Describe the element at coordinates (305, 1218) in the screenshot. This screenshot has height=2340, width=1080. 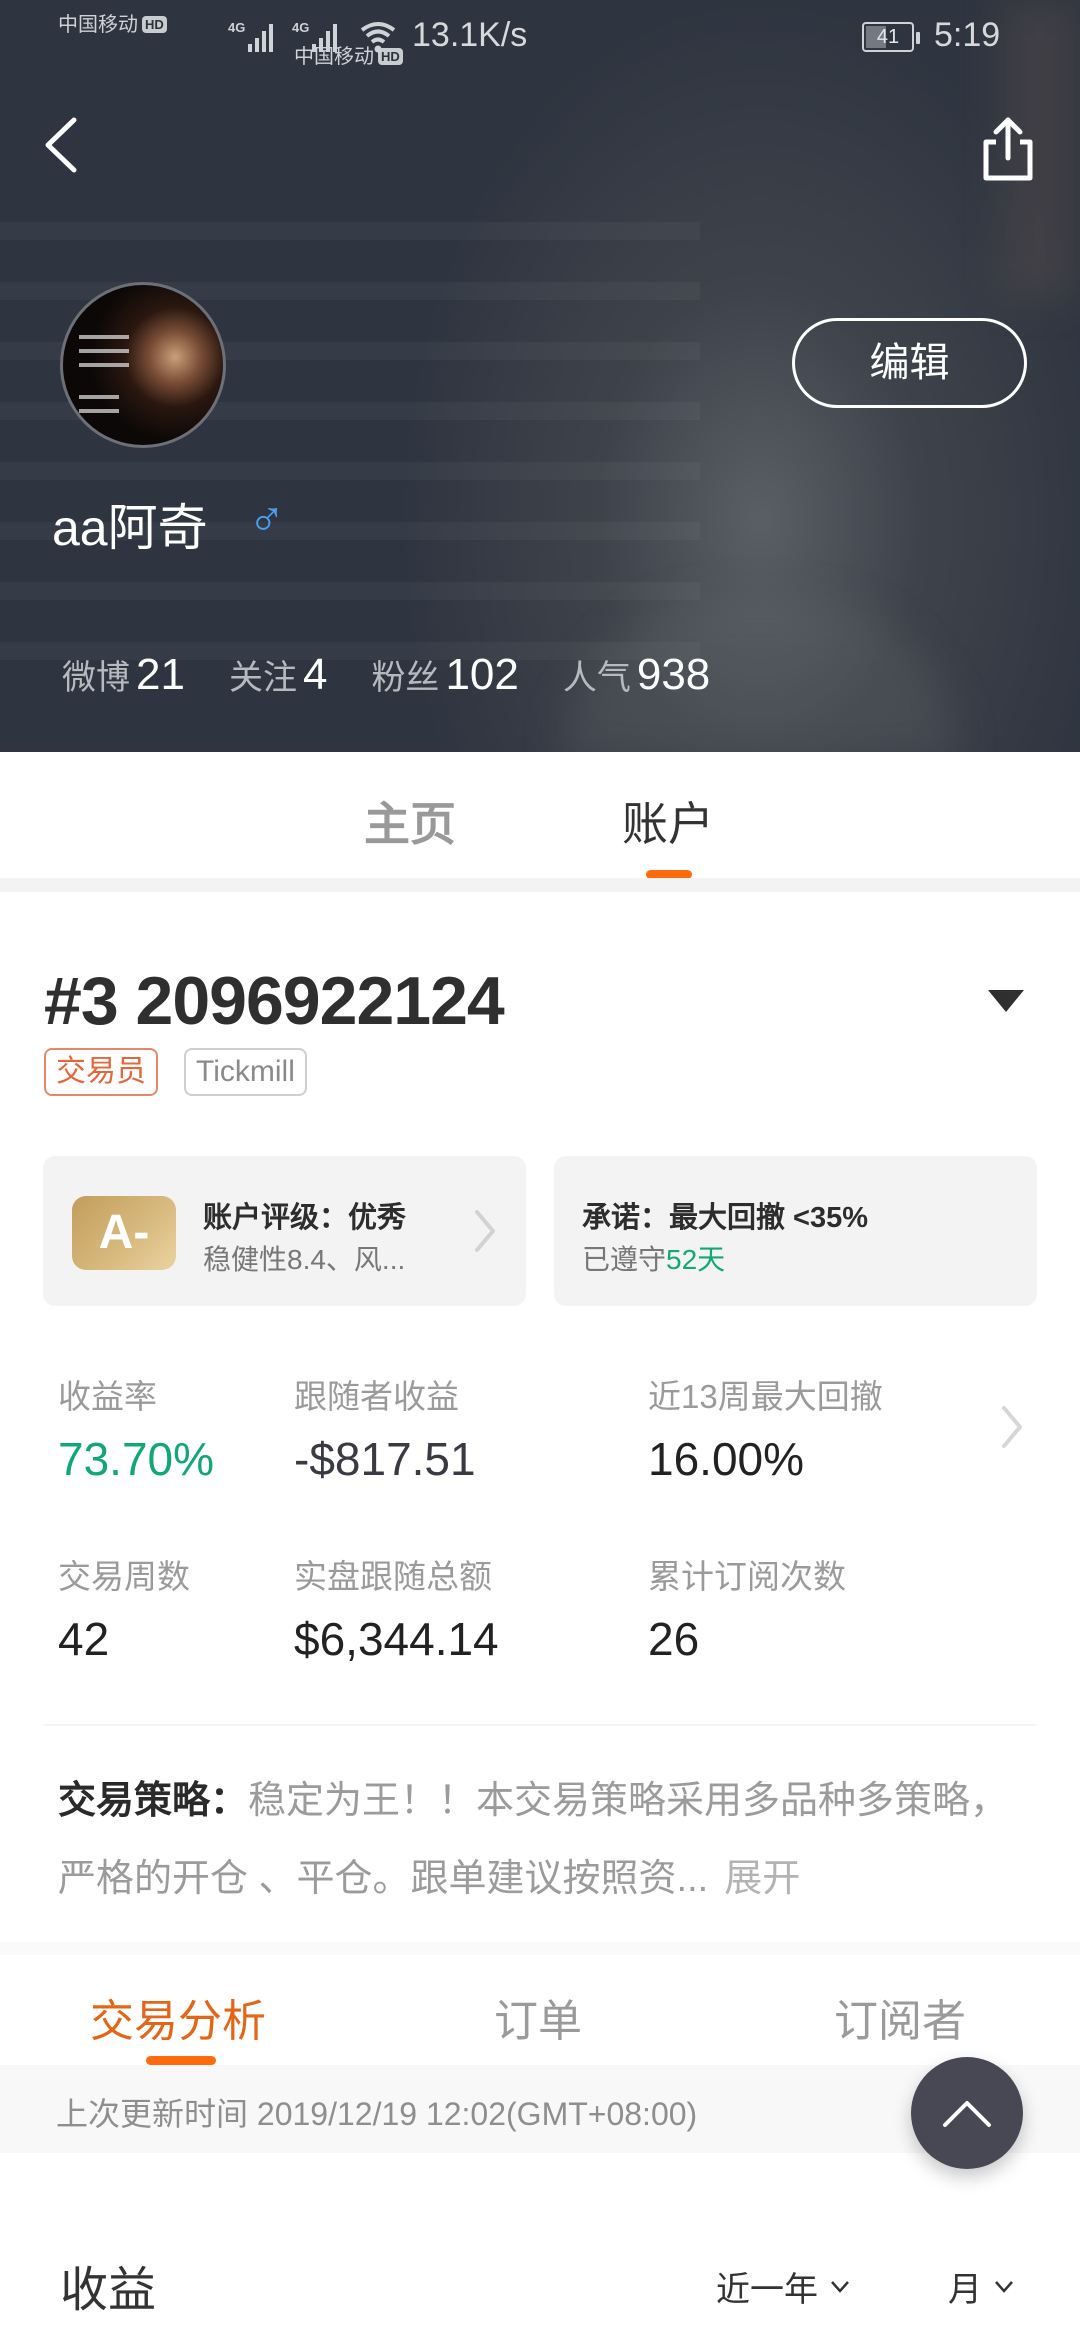
I see `rating-title: 账户评级：优秀` at that location.